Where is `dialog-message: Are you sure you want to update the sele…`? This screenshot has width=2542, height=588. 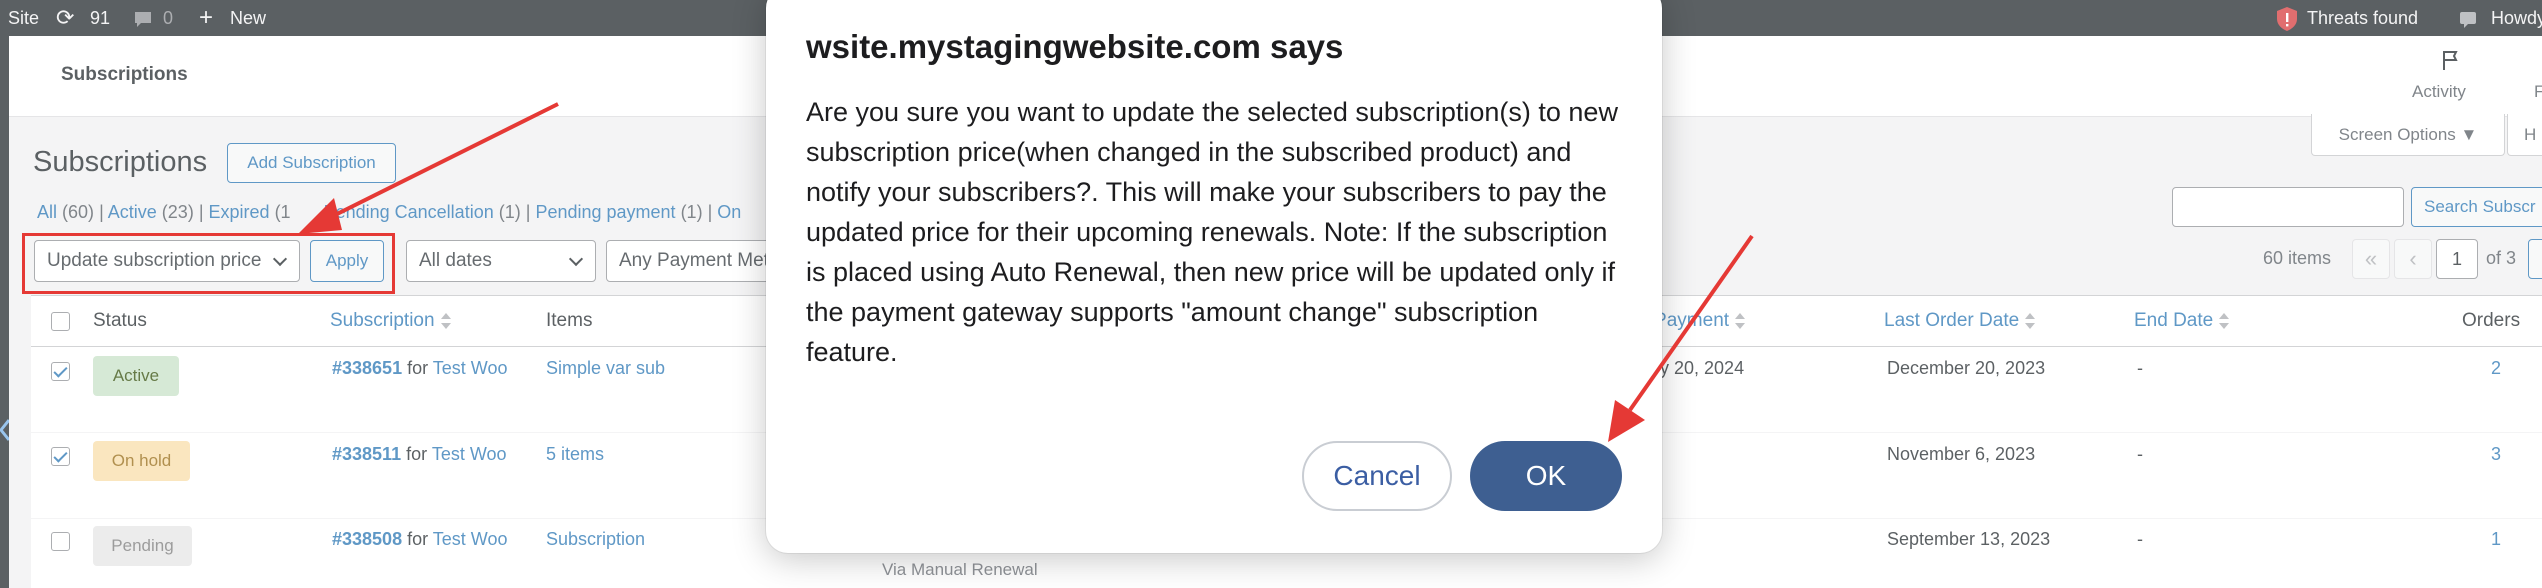
dialog-message: Are you sure you want to update the sele… is located at coordinates (1212, 232).